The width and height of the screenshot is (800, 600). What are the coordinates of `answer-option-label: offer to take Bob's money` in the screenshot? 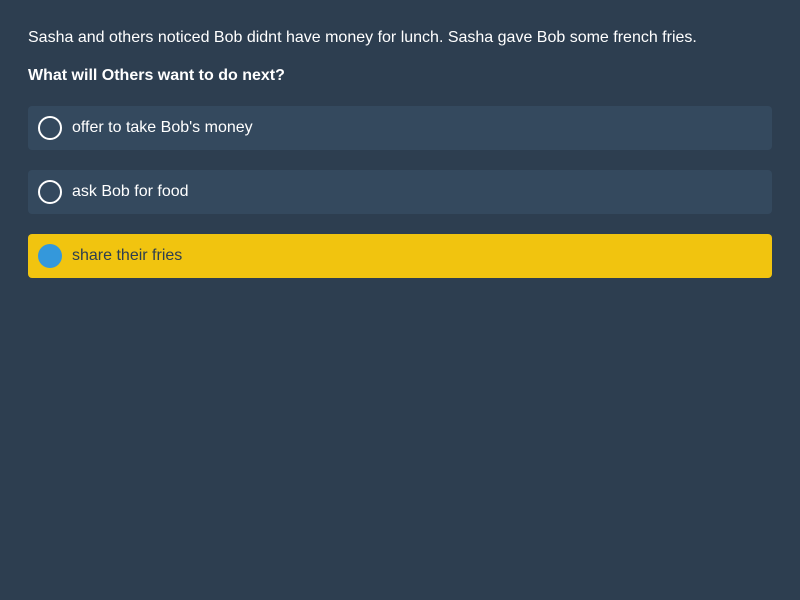 It's located at (162, 127).